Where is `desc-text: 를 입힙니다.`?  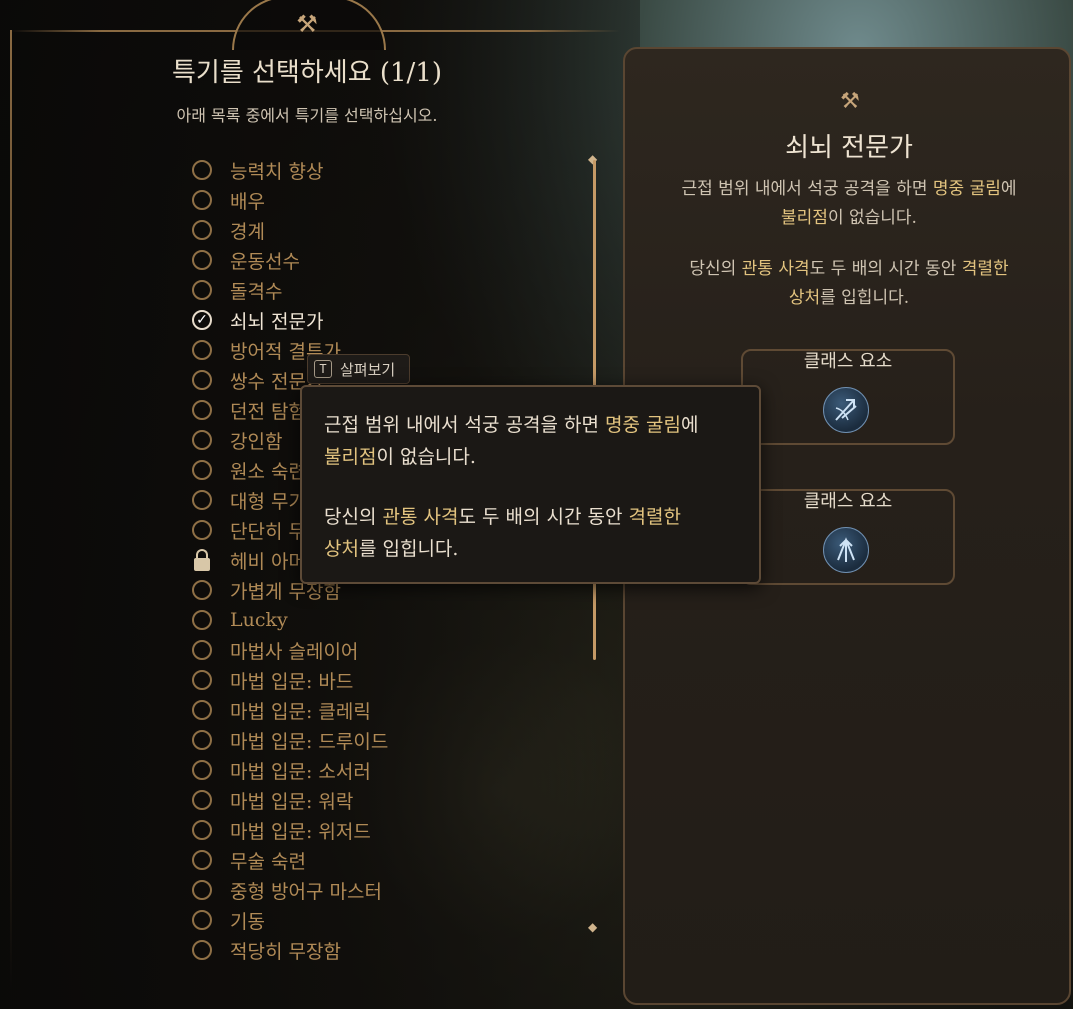 desc-text: 를 입힙니다. is located at coordinates (865, 298).